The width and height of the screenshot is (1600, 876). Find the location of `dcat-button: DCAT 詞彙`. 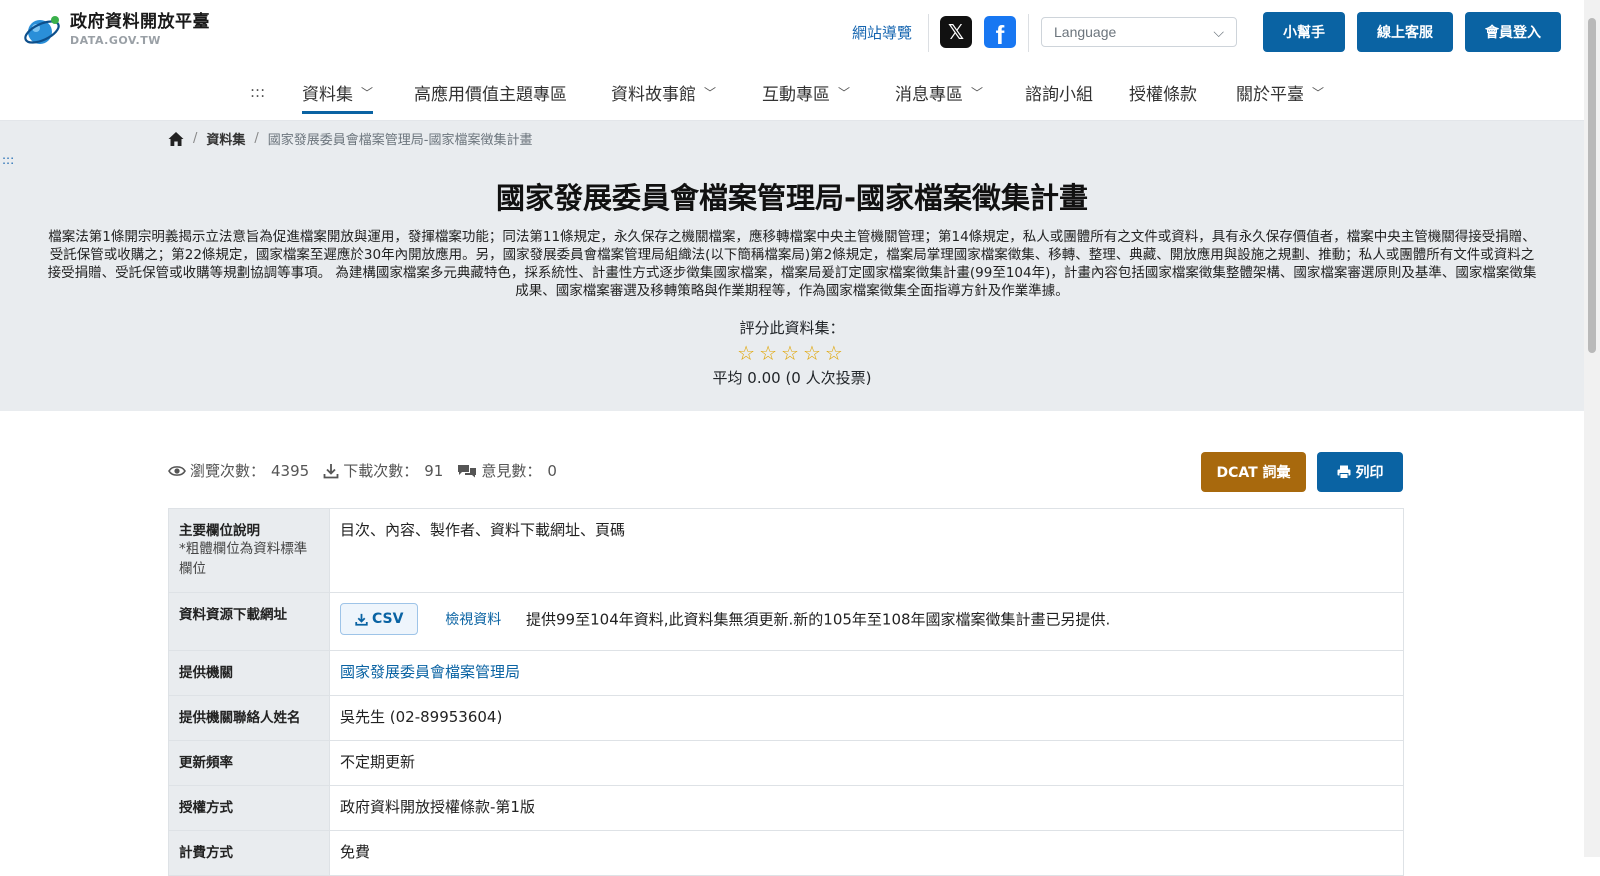

dcat-button: DCAT 詞彙 is located at coordinates (1253, 472).